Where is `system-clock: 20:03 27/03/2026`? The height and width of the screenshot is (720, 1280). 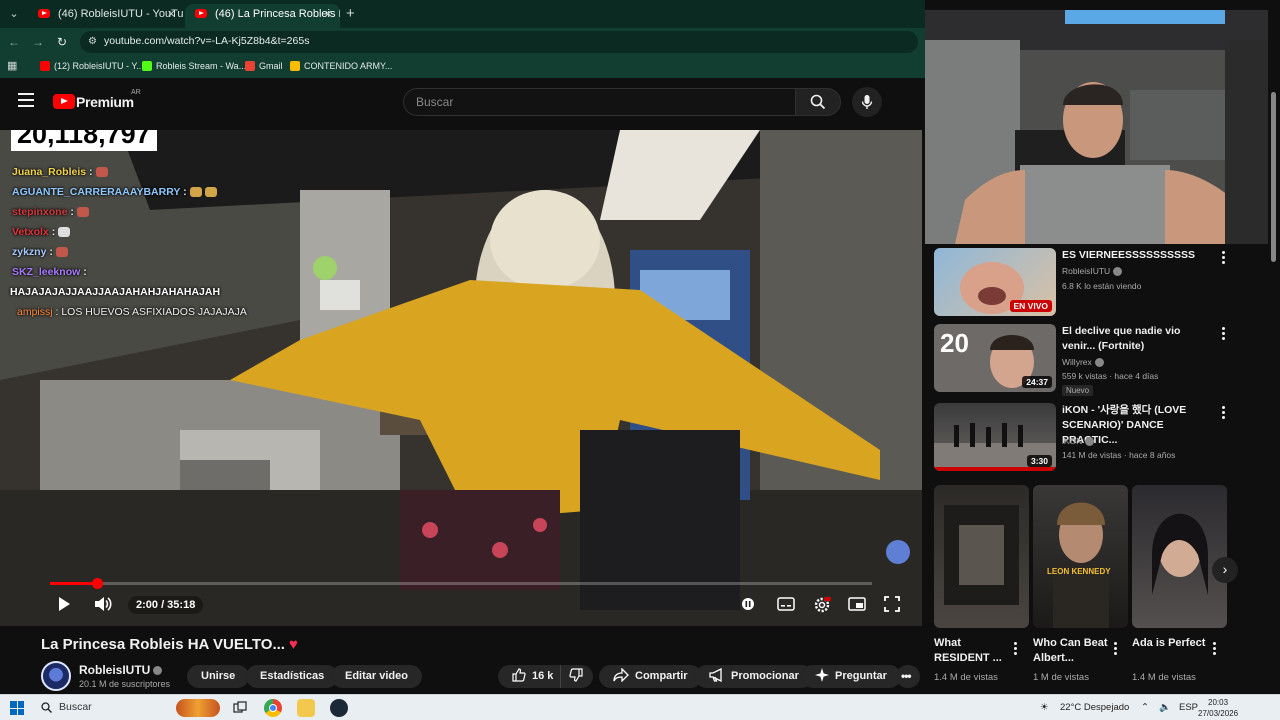
system-clock: 20:03 27/03/2026 is located at coordinates (1218, 708).